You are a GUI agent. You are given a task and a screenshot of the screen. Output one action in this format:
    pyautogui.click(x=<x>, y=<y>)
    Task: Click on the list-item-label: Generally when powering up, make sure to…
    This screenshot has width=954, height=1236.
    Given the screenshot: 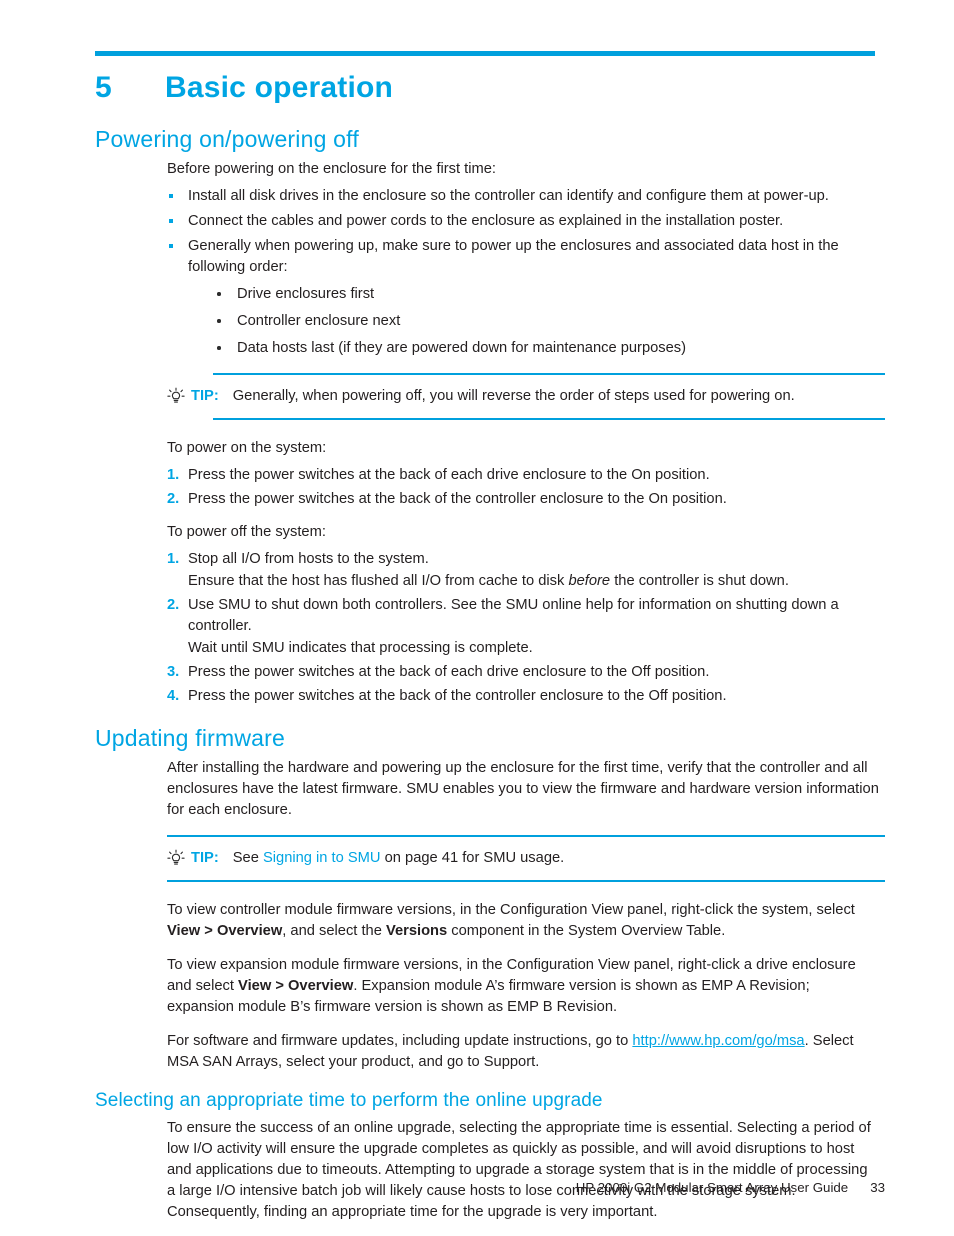 What is the action you would take?
    pyautogui.click(x=513, y=256)
    